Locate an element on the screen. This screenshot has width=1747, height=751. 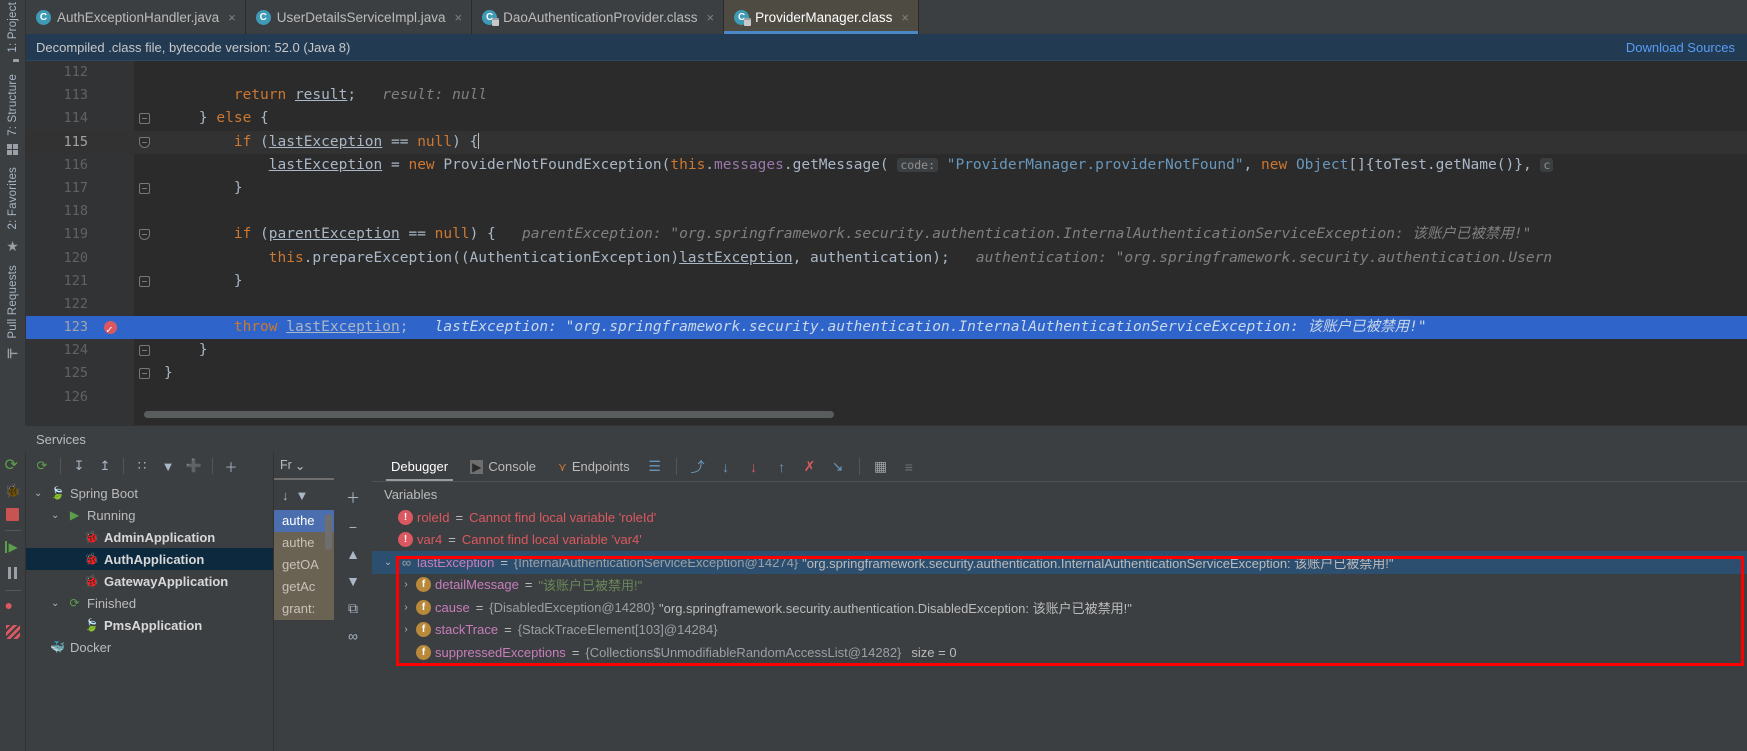
mute-breakpoints-icon is located at coordinates (12, 632).